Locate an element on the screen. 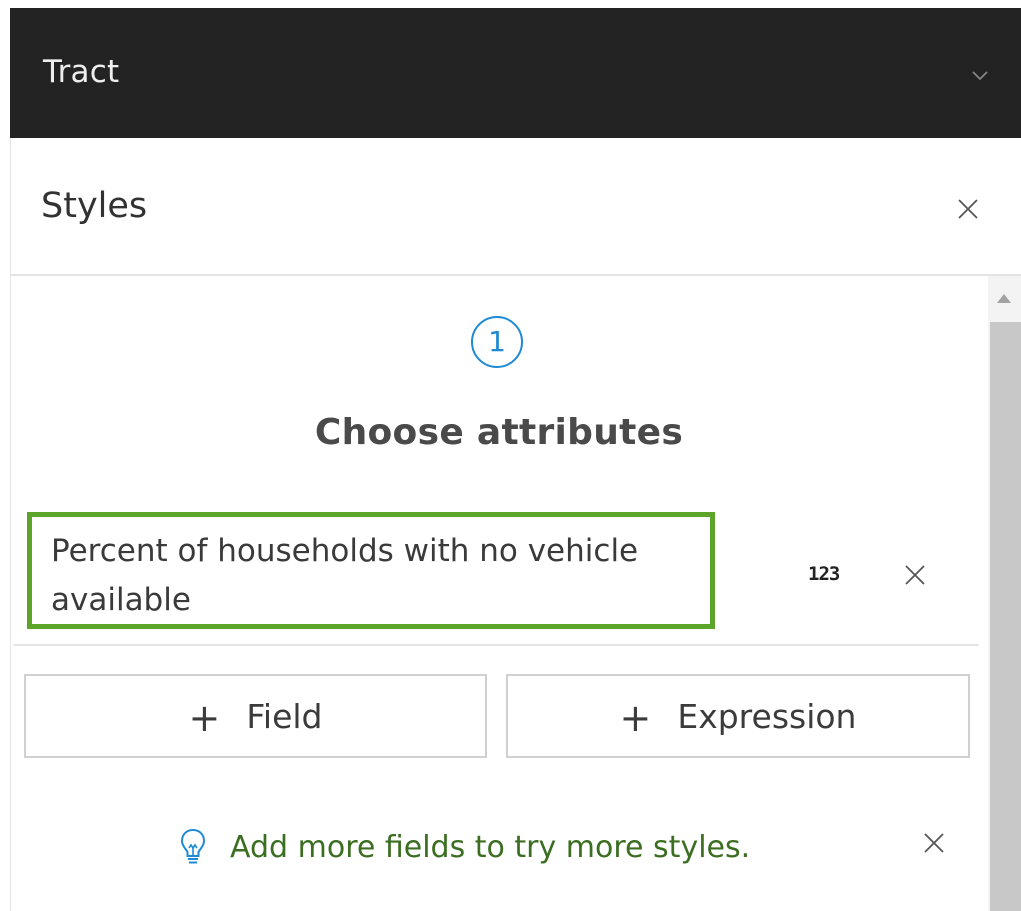  remove-attribute-icon is located at coordinates (915, 575).